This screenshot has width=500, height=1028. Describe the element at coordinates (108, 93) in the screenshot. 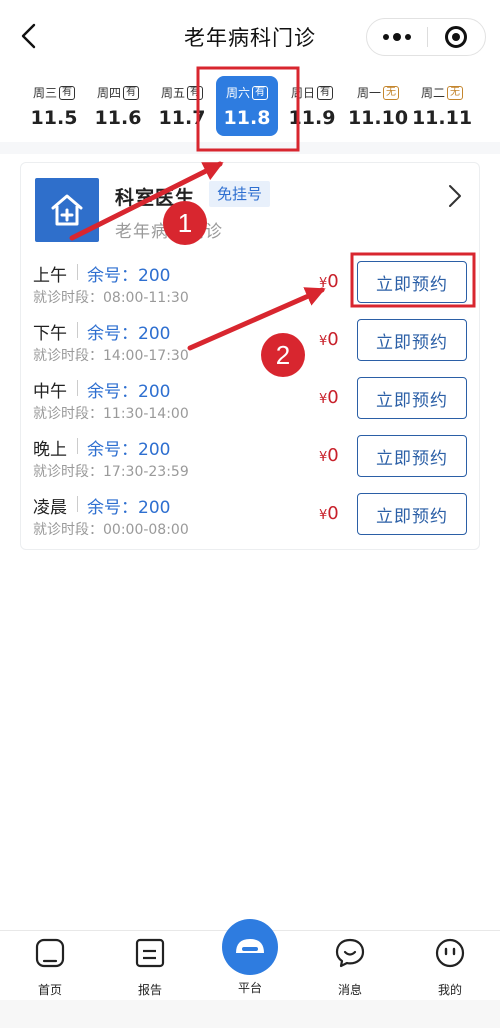

I see `weekday-label: 周四` at that location.